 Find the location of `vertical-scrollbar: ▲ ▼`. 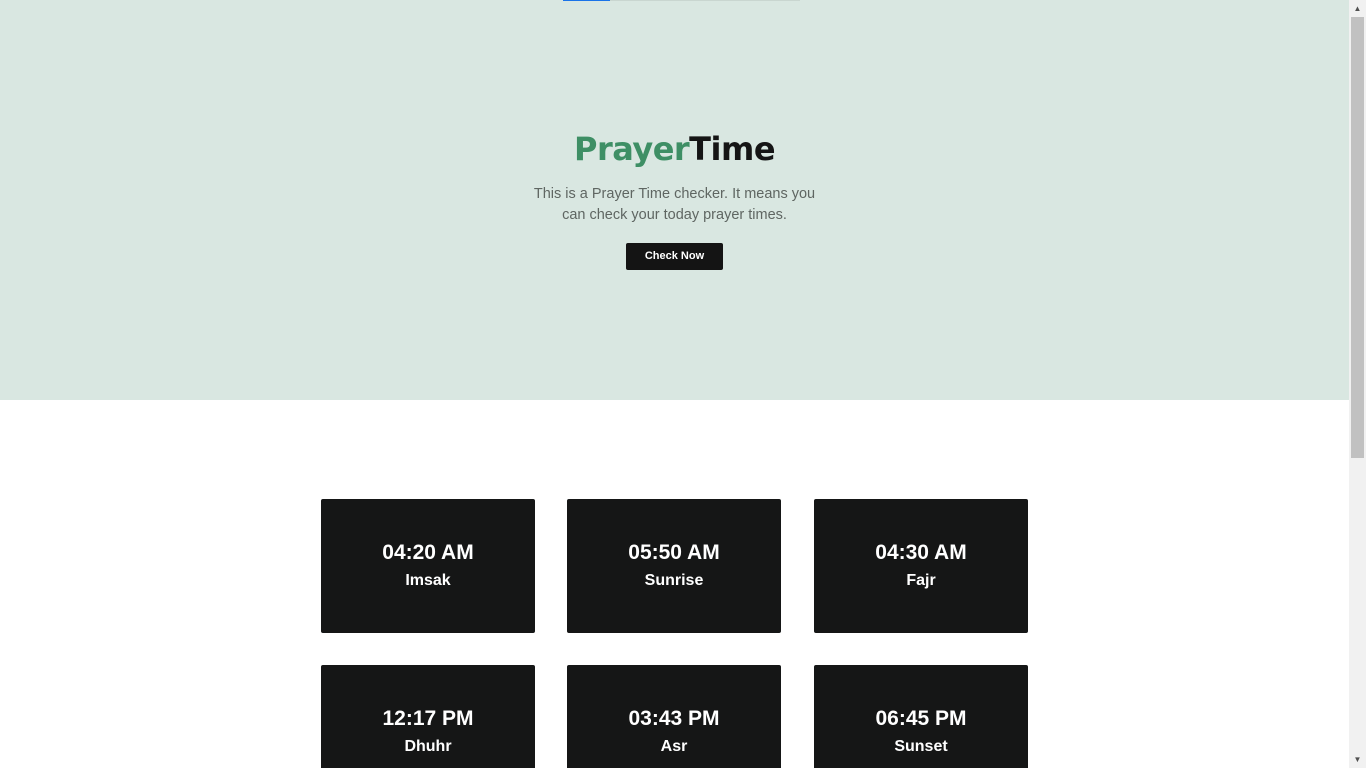

vertical-scrollbar: ▲ ▼ is located at coordinates (1357, 384).